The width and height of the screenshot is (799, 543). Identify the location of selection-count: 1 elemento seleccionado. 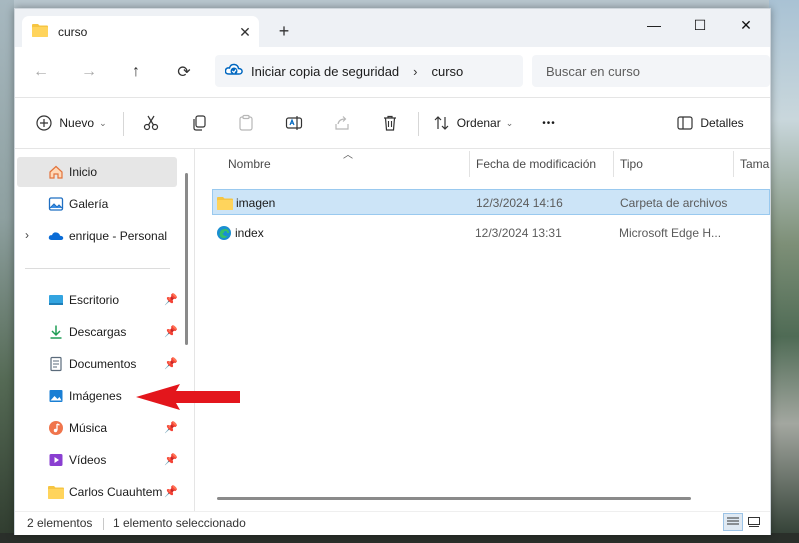
(179, 523).